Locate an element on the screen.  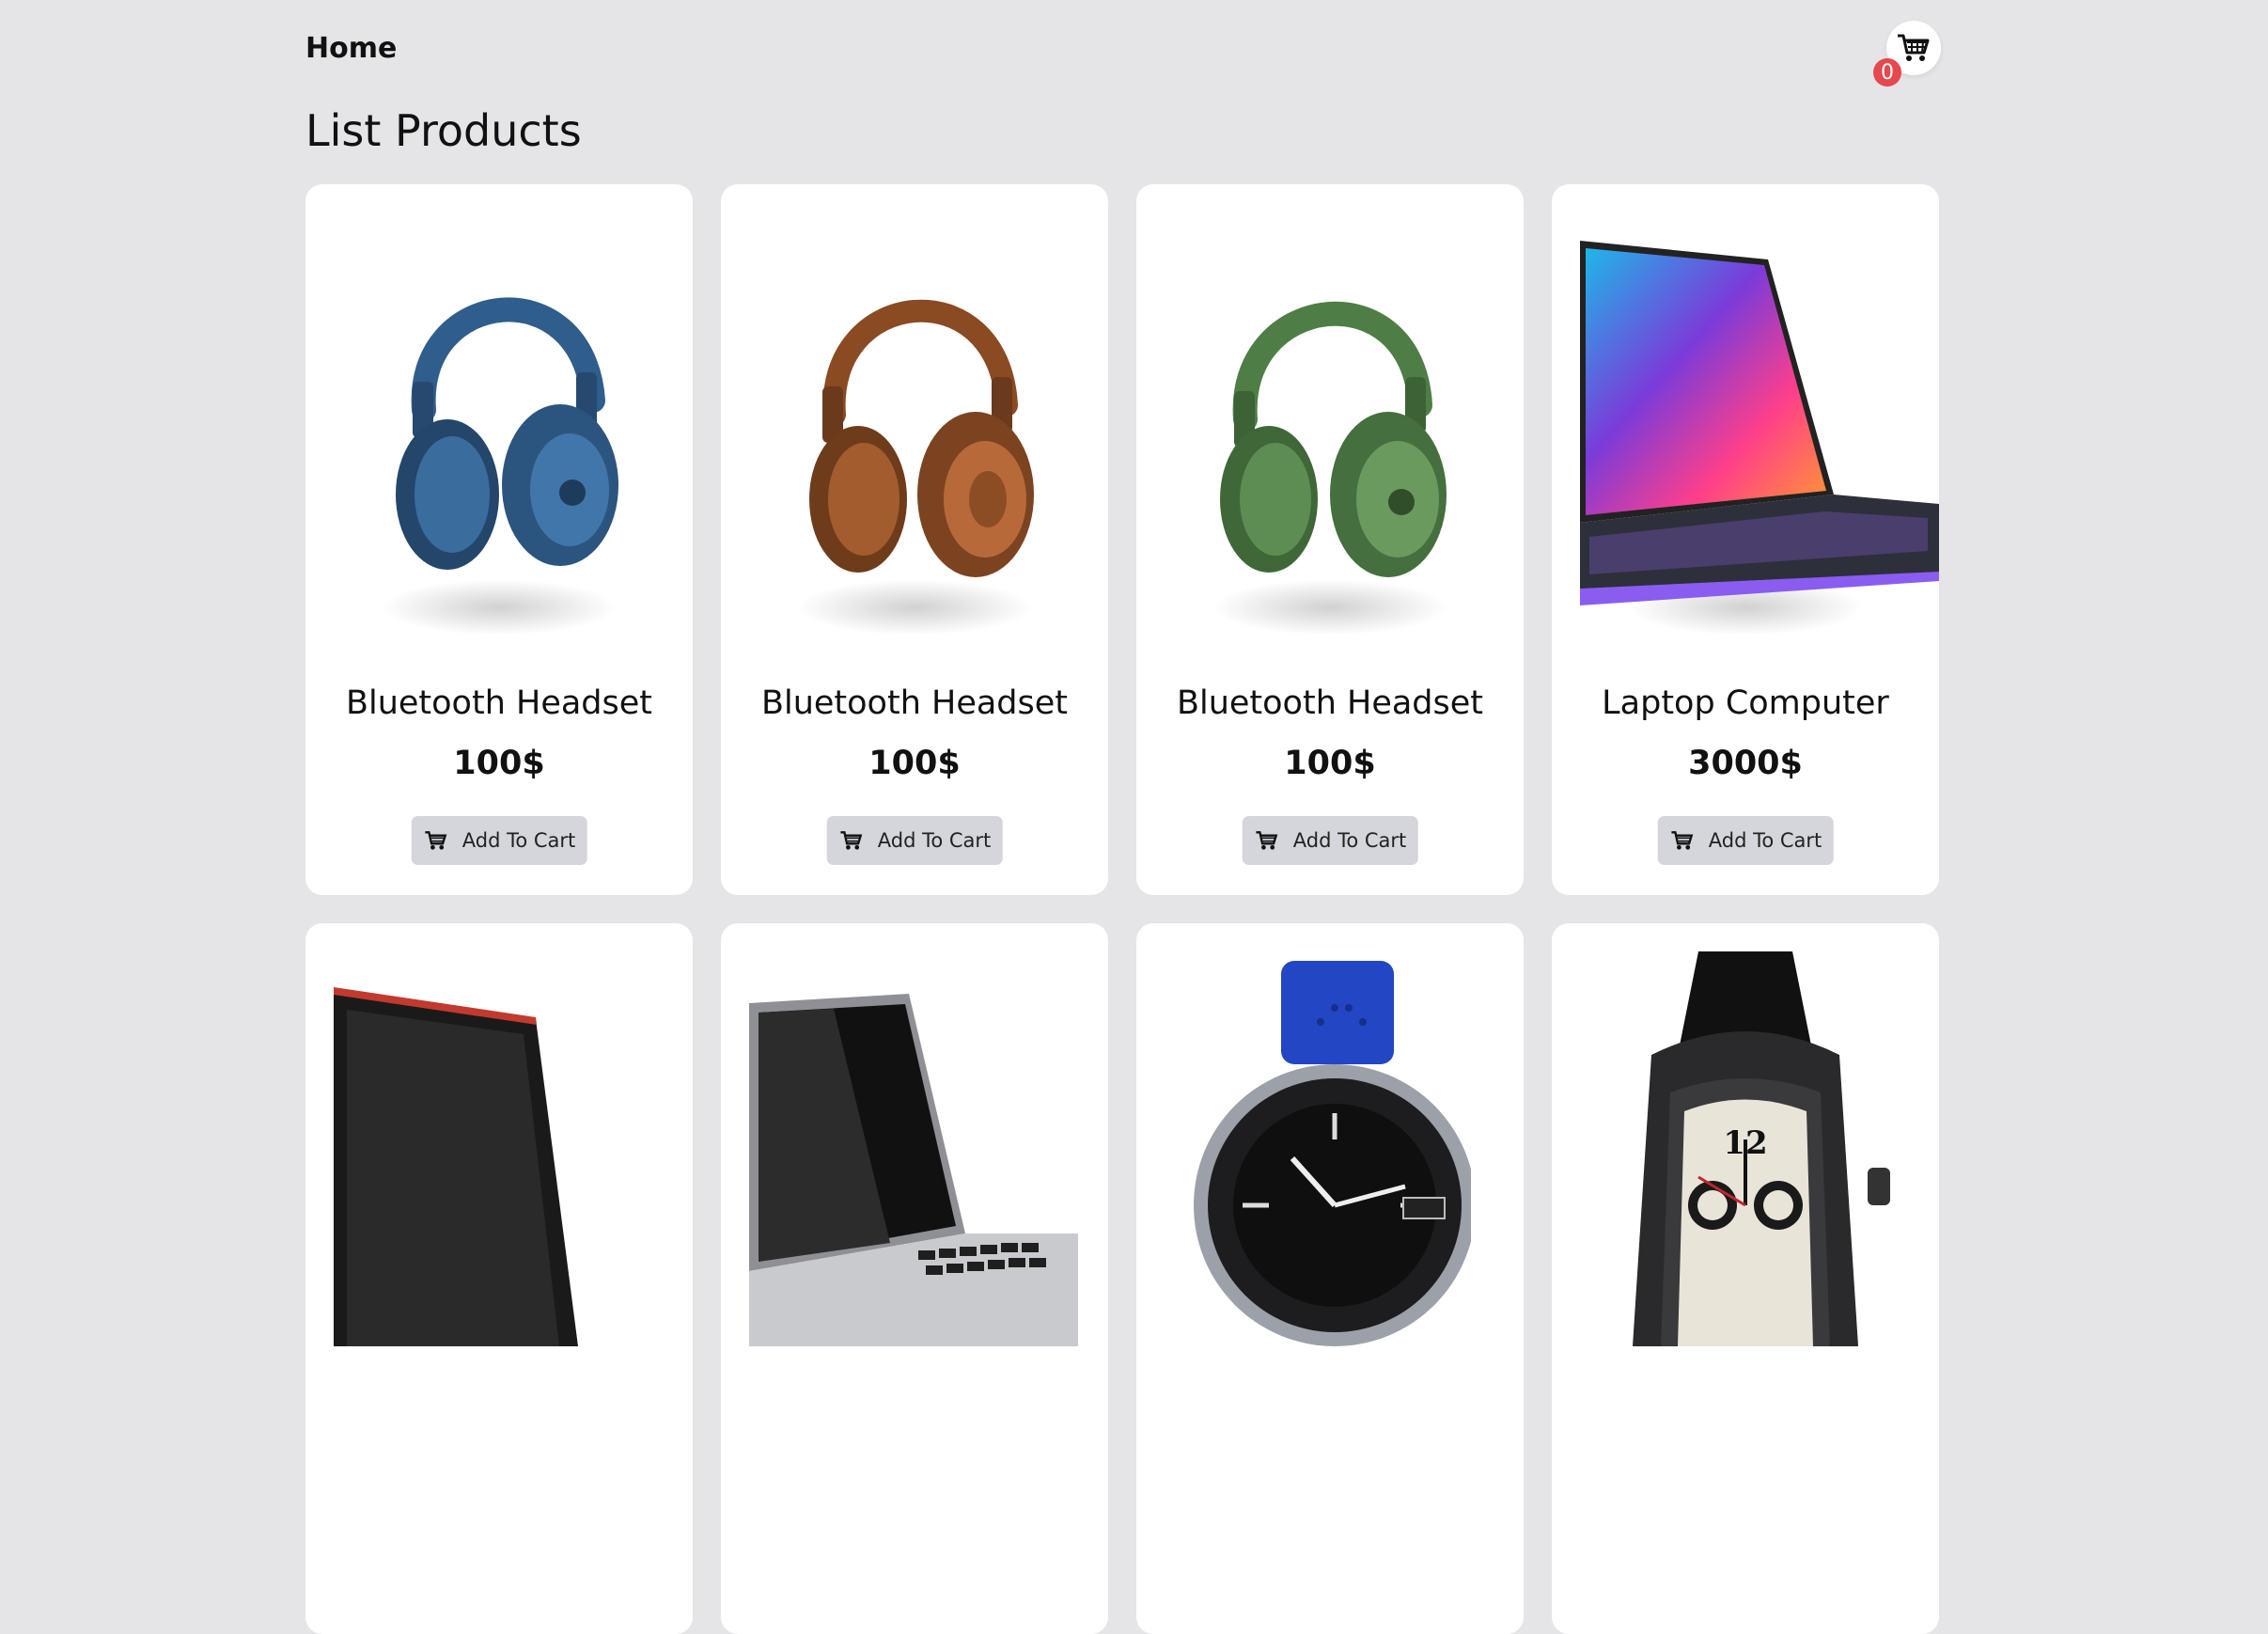
headset-green-image is located at coordinates (1333, 439).